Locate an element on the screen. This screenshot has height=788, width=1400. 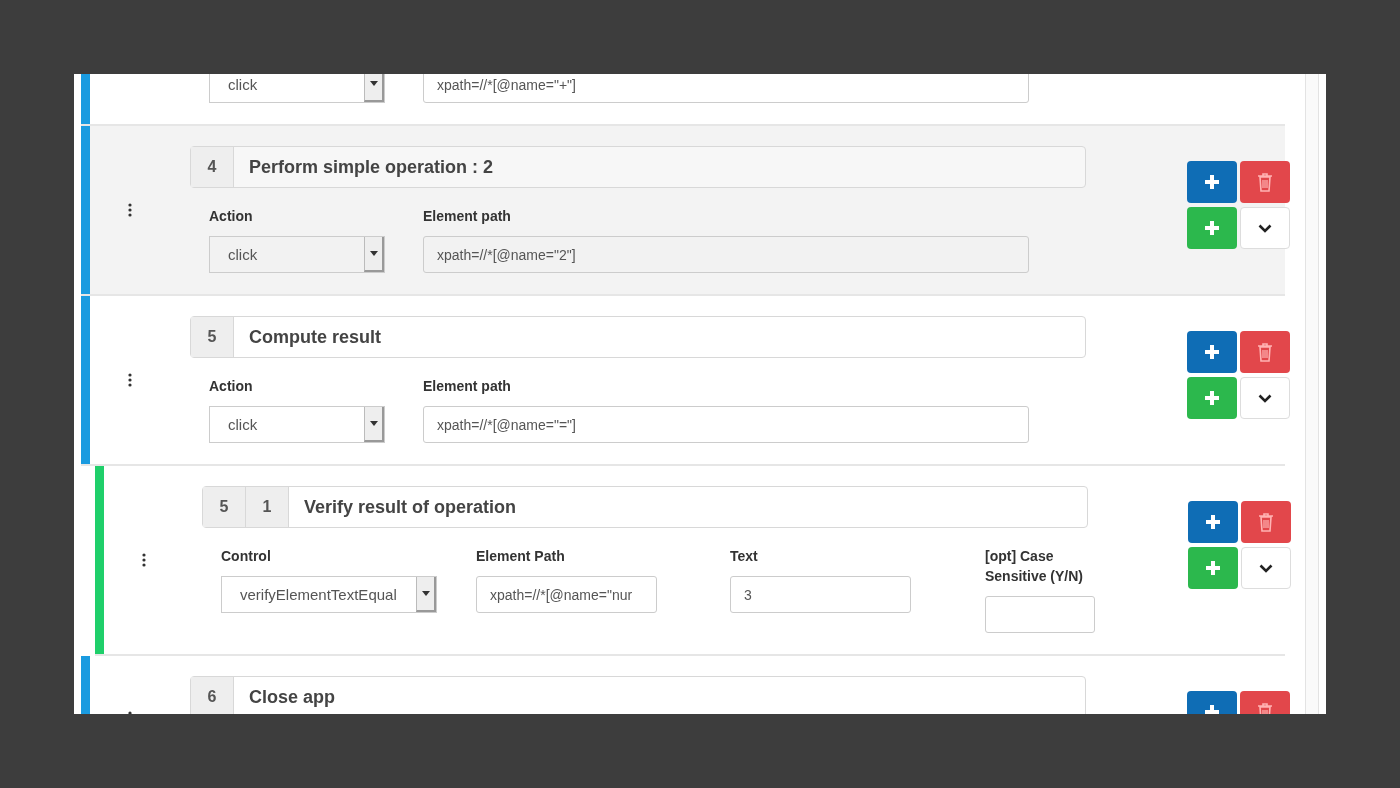
step-number: 6 is located at coordinates (212, 695).